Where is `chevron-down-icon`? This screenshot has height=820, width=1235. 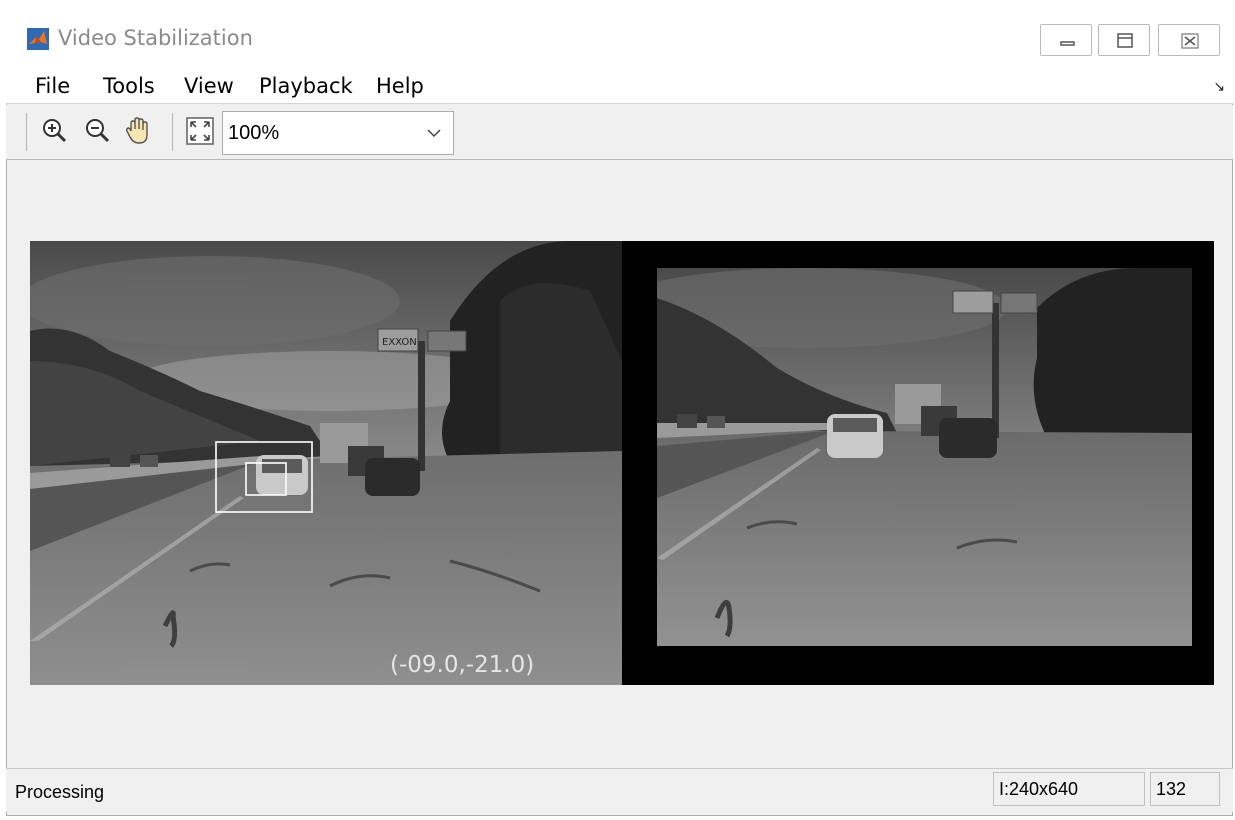 chevron-down-icon is located at coordinates (434, 133).